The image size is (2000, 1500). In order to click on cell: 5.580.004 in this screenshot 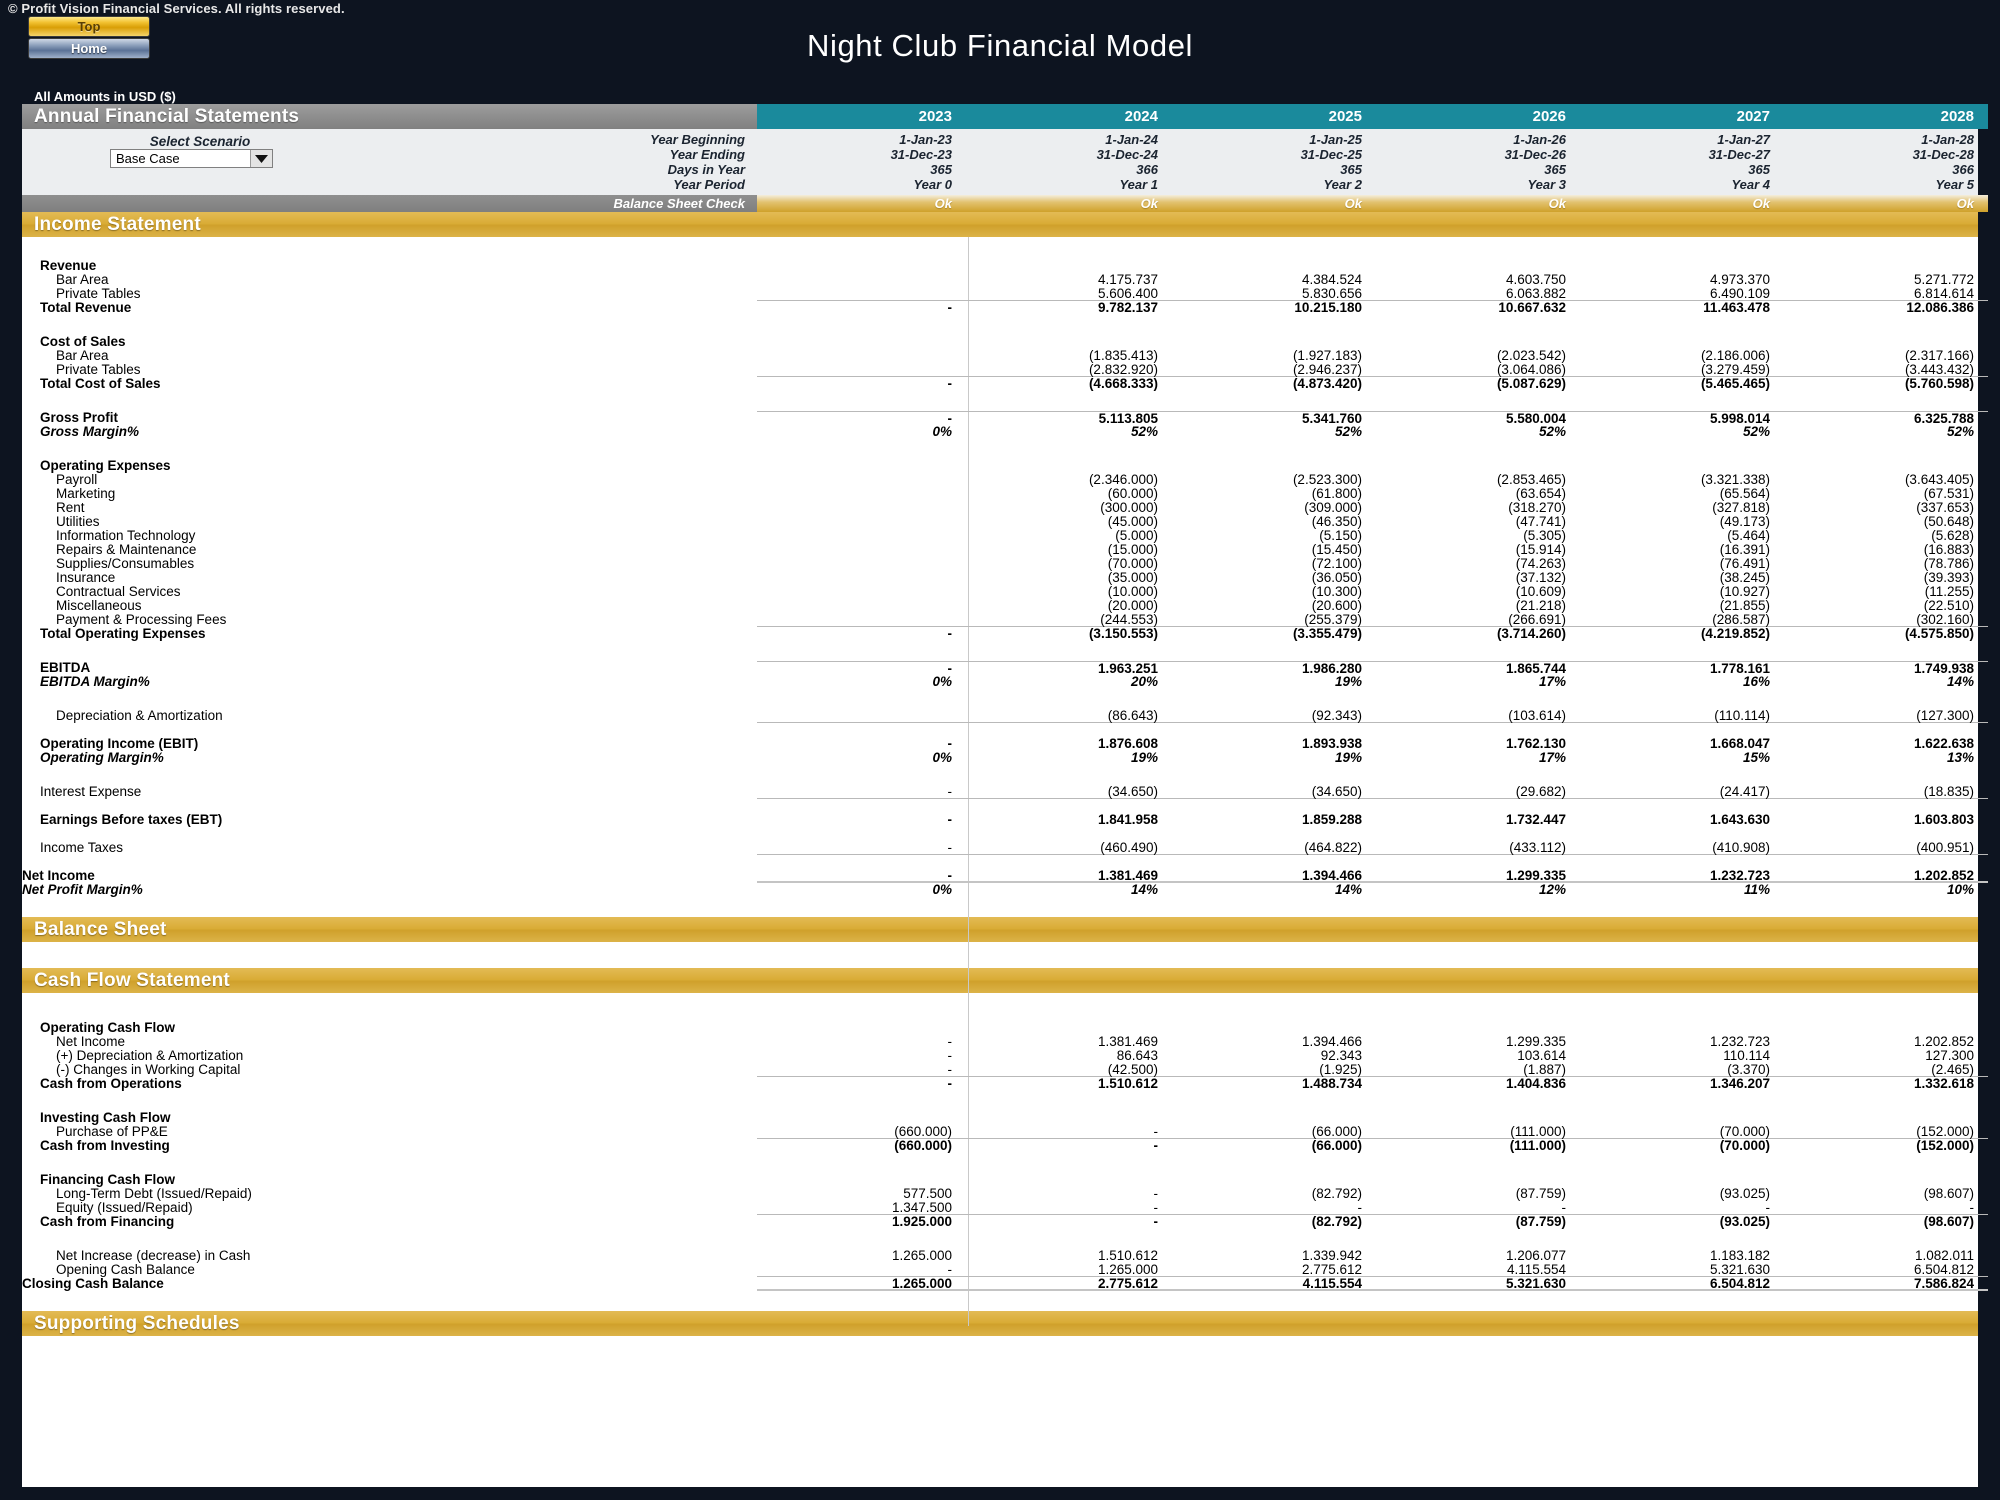, I will do `click(1478, 418)`.